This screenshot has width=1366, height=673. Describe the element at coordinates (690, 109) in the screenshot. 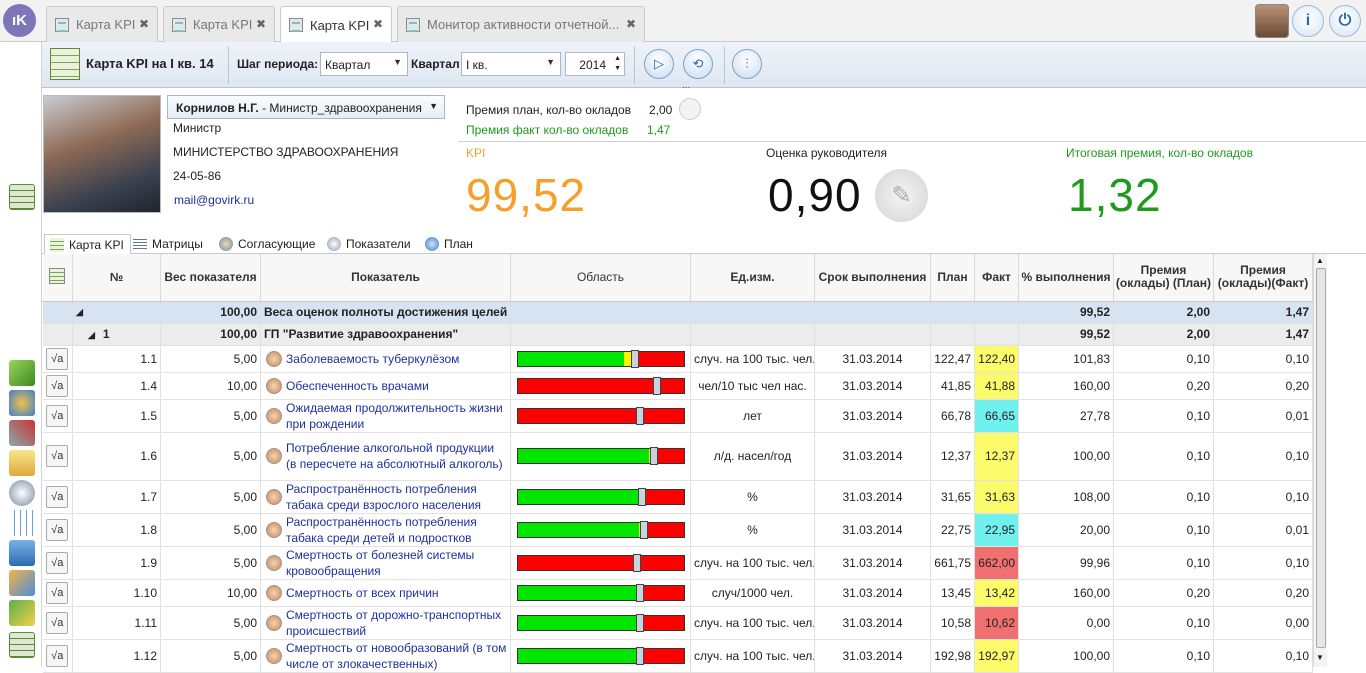

I see `thumb-up-icon` at that location.